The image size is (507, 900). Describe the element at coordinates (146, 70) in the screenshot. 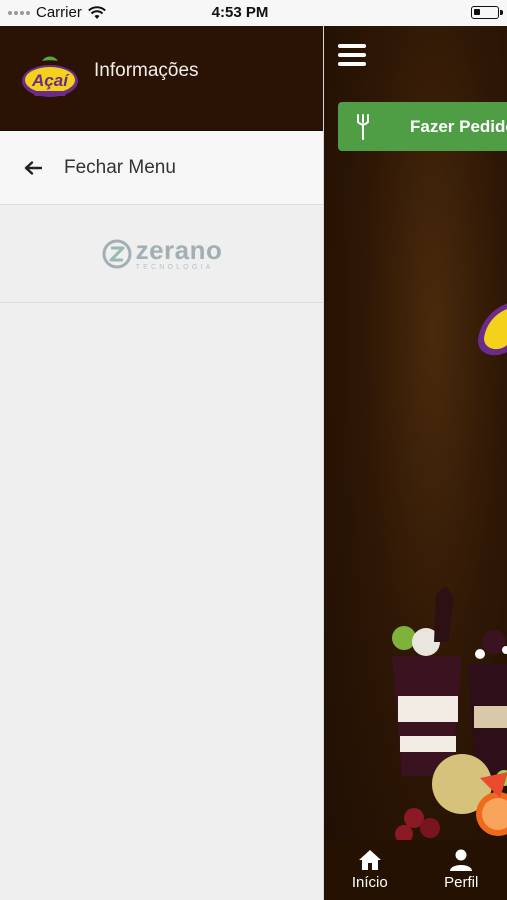

I see `drawer-title: Informações` at that location.